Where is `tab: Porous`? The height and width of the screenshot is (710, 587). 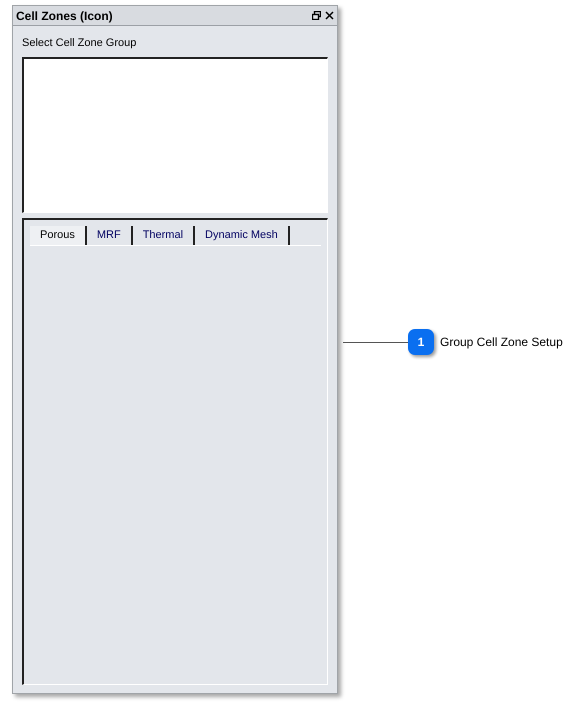
tab: Porous is located at coordinates (58, 235).